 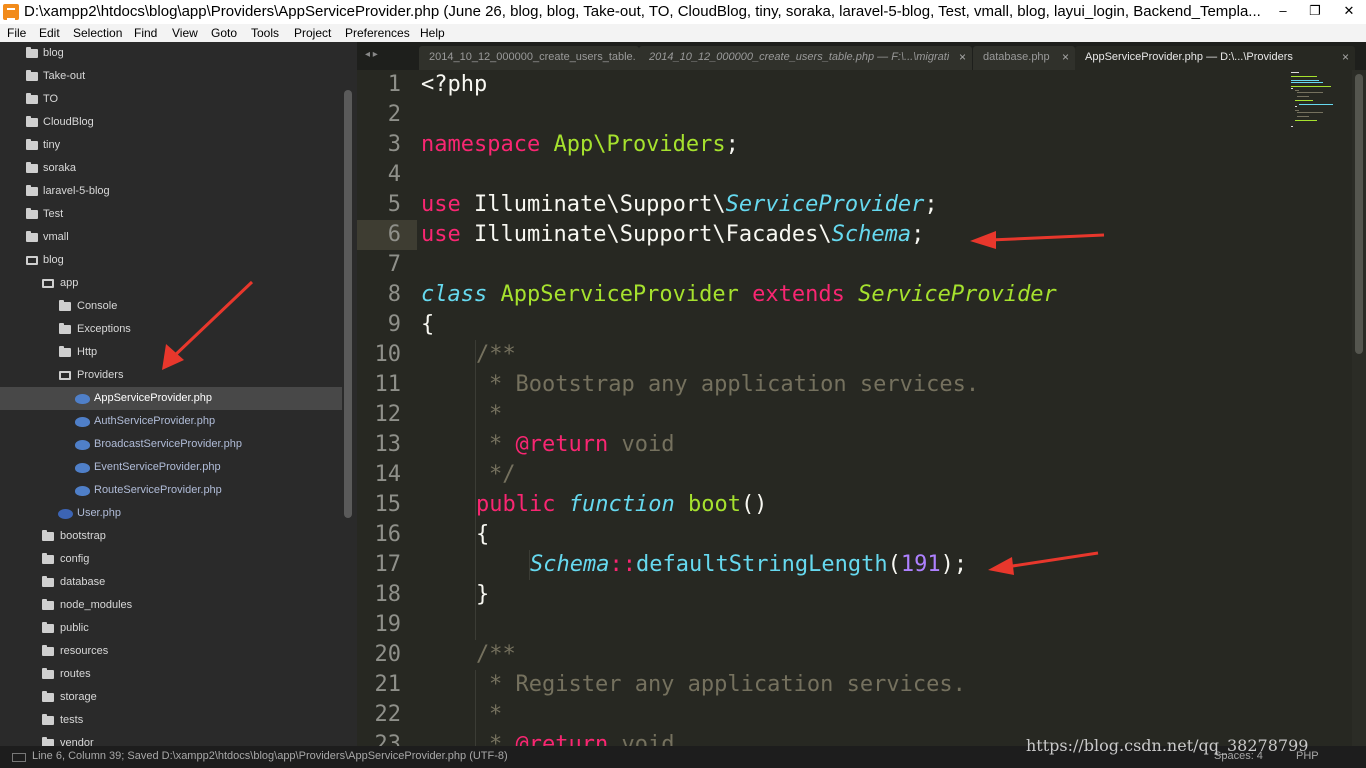 What do you see at coordinates (104, 329) in the screenshot?
I see `sidebar-item-label: Exceptions` at bounding box center [104, 329].